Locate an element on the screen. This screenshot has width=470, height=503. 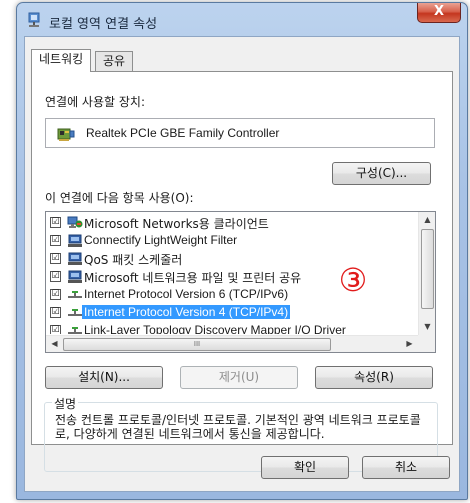
item-label: Microsoft 네트워크용 파일 및 프린터 공유 is located at coordinates (193, 278).